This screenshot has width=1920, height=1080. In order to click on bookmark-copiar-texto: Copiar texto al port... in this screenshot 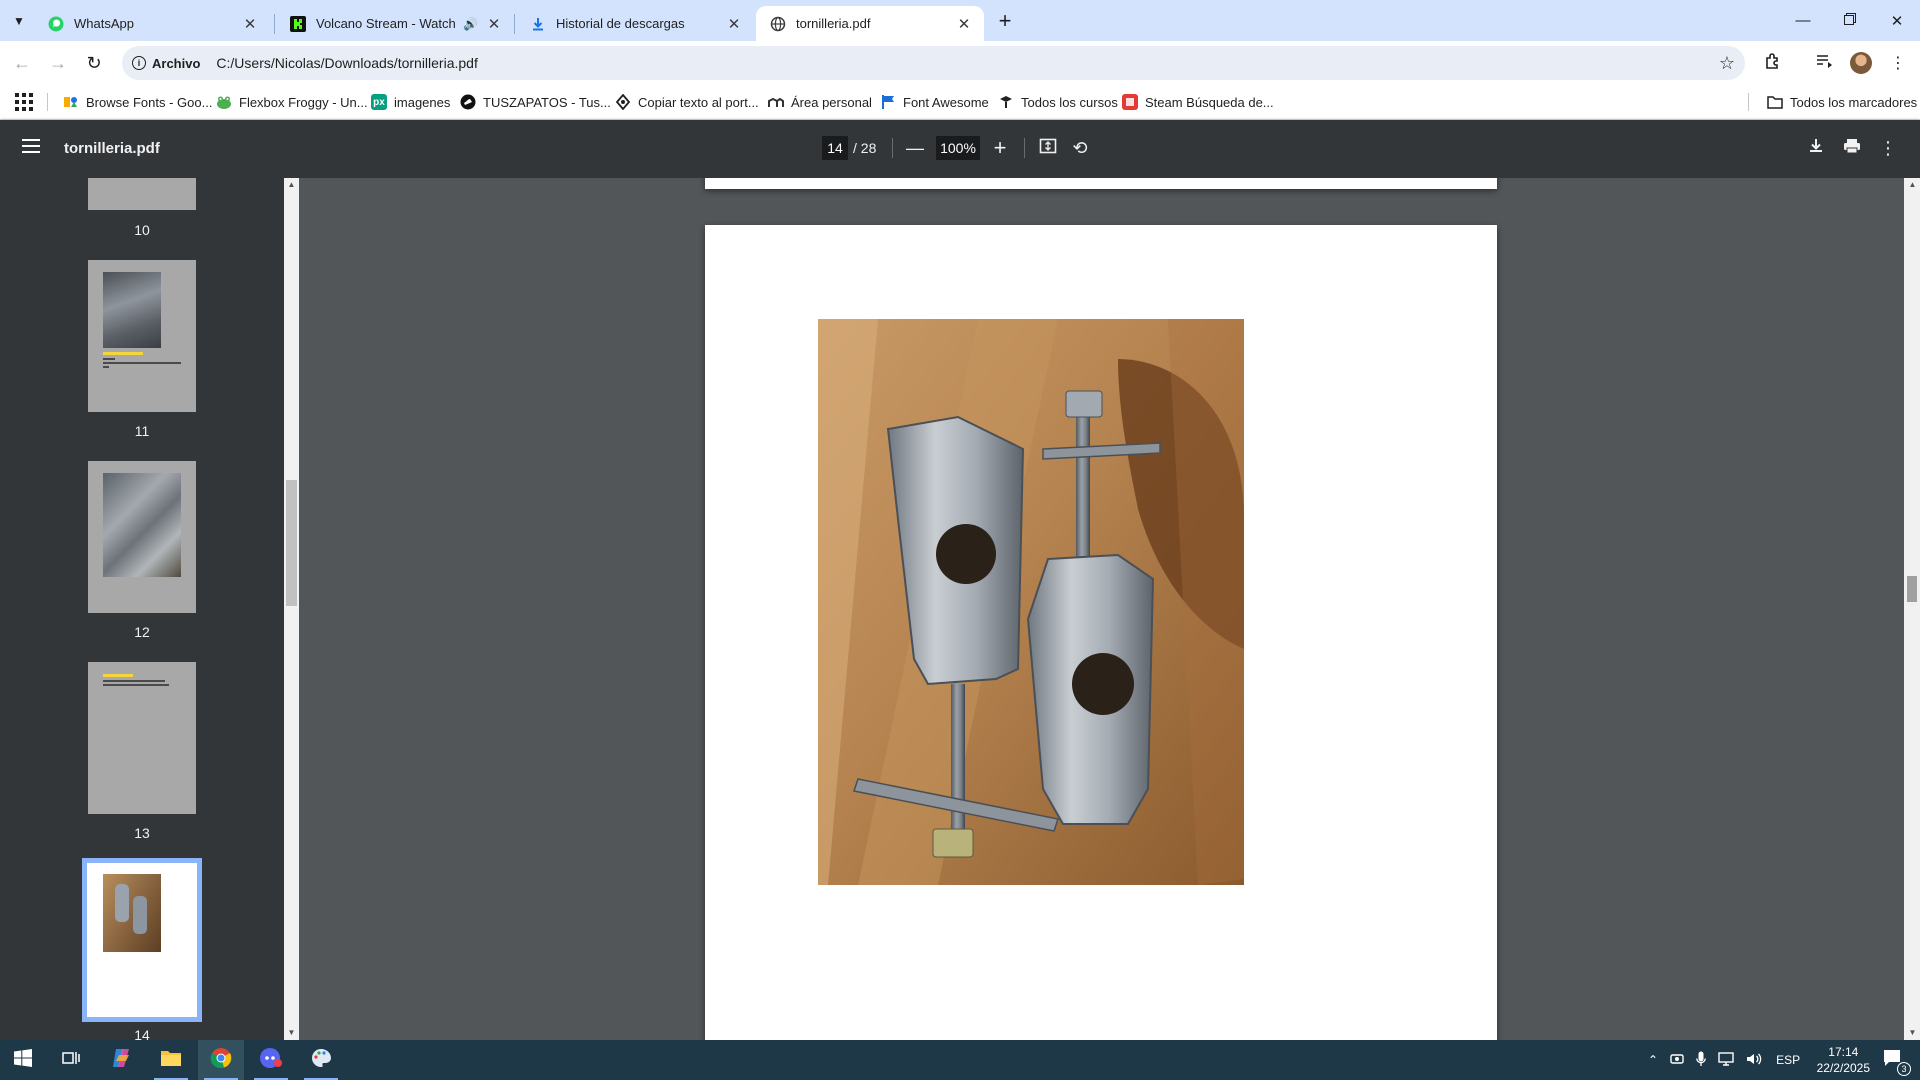, I will do `click(687, 102)`.